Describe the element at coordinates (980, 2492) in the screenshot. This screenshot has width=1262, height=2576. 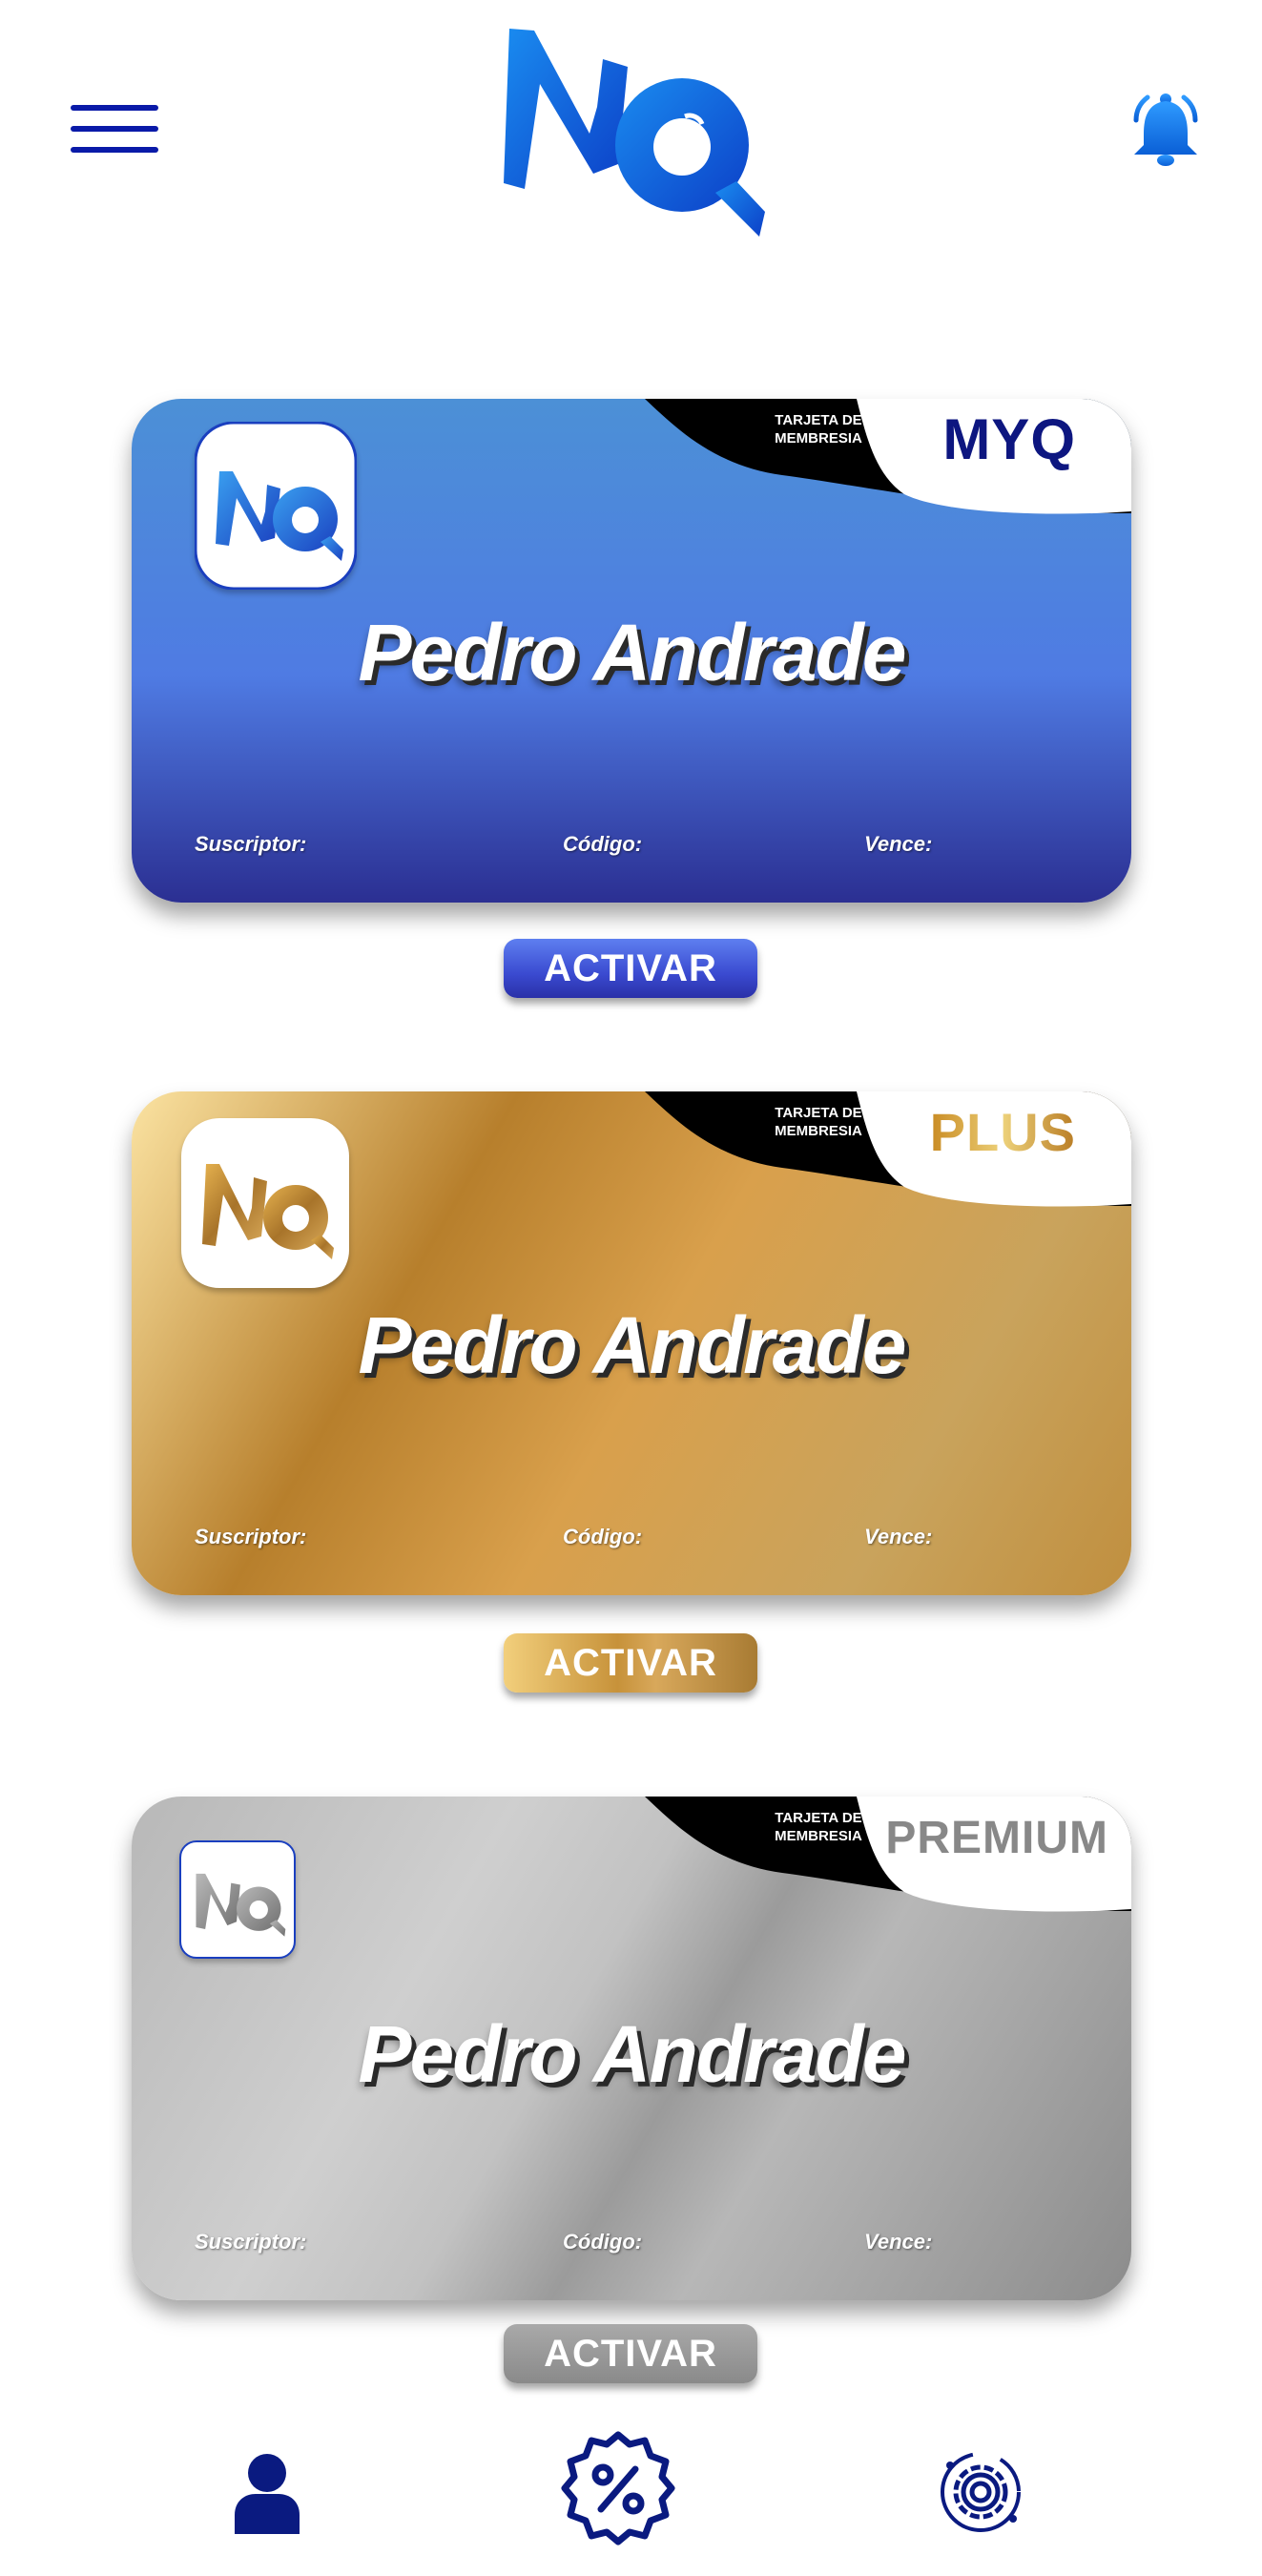
I see `settings-gear-icon` at that location.